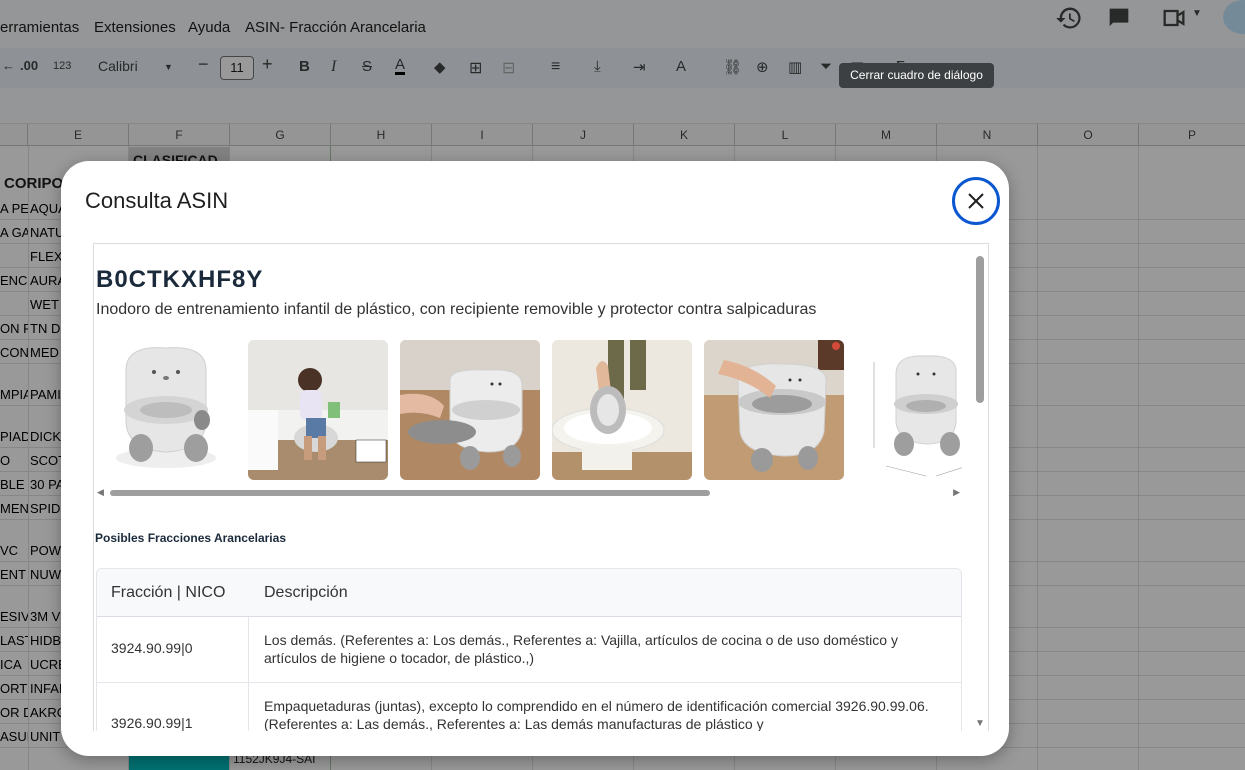 This screenshot has height=770, width=1245. Describe the element at coordinates (190, 538) in the screenshot. I see `section-title: Posibles Fracciones Arancelarias` at that location.